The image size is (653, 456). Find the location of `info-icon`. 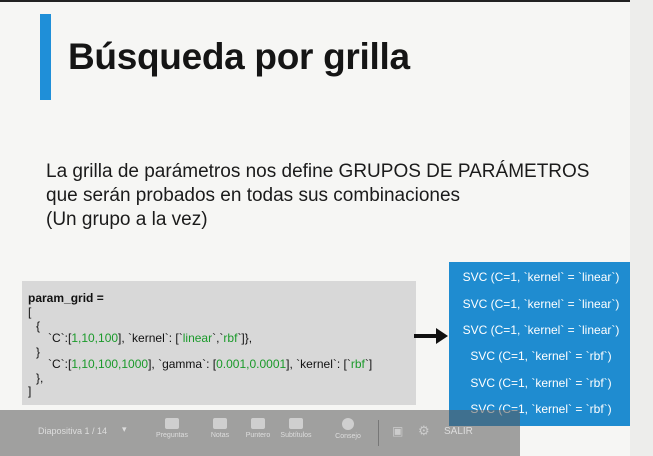

info-icon is located at coordinates (348, 424).